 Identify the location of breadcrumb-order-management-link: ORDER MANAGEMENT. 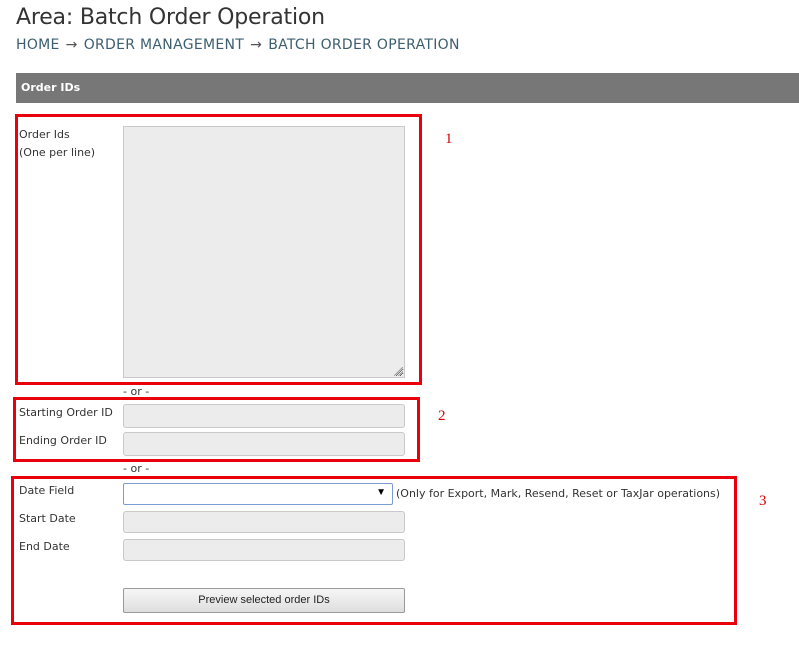
(164, 45).